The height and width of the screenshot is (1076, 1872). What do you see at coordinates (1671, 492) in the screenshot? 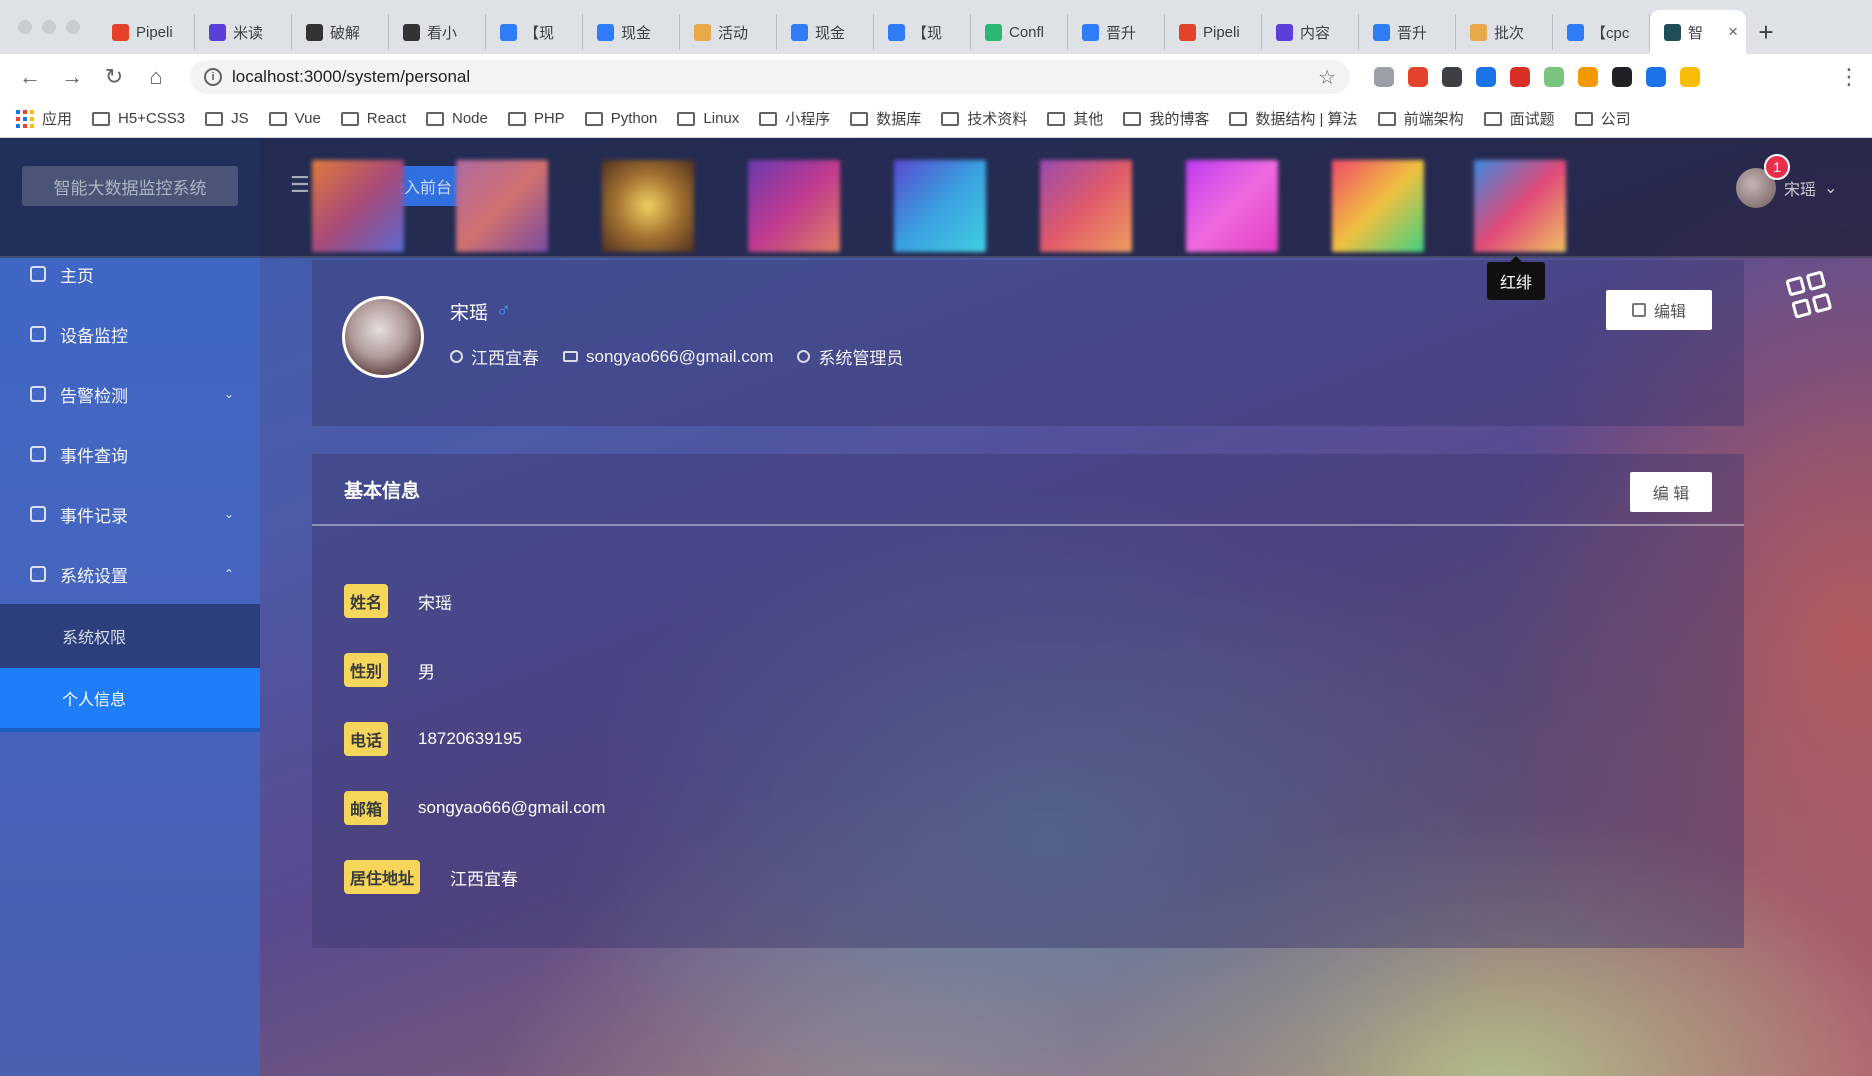
I see `basic-info-edit-button: 编 辑` at bounding box center [1671, 492].